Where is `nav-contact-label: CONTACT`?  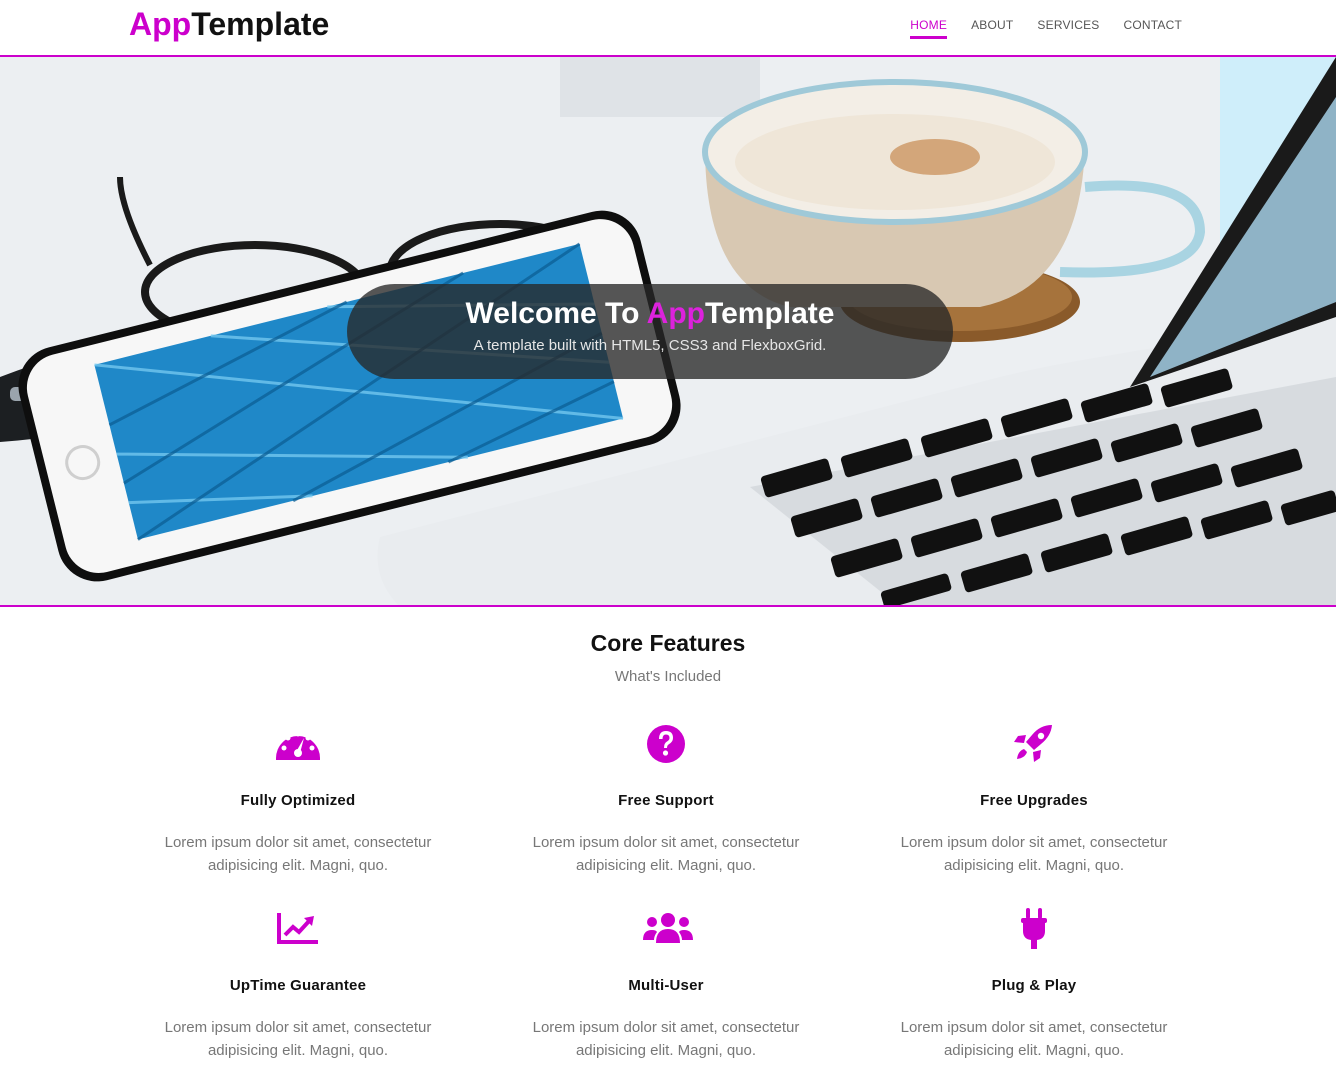
nav-contact-label: CONTACT is located at coordinates (1152, 25).